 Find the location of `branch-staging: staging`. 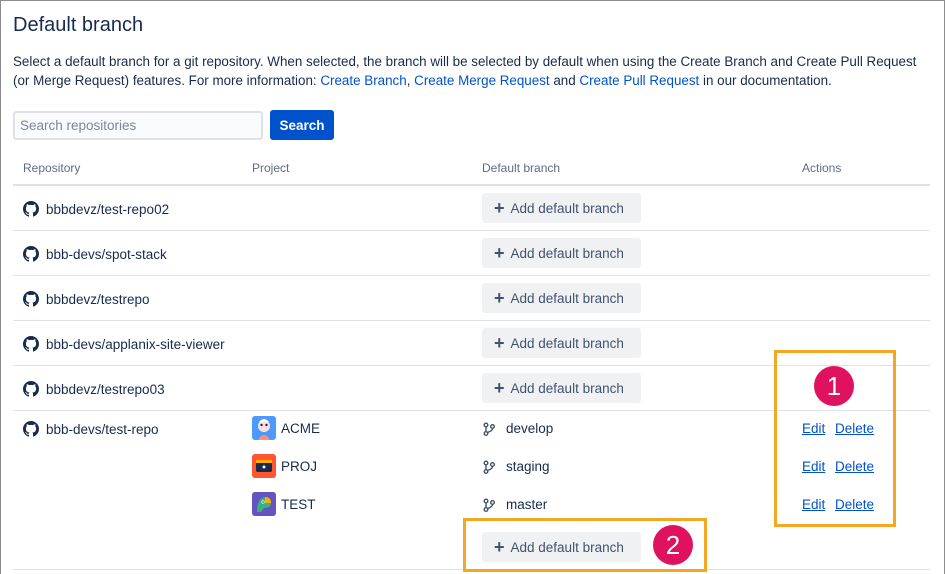

branch-staging: staging is located at coordinates (516, 466).